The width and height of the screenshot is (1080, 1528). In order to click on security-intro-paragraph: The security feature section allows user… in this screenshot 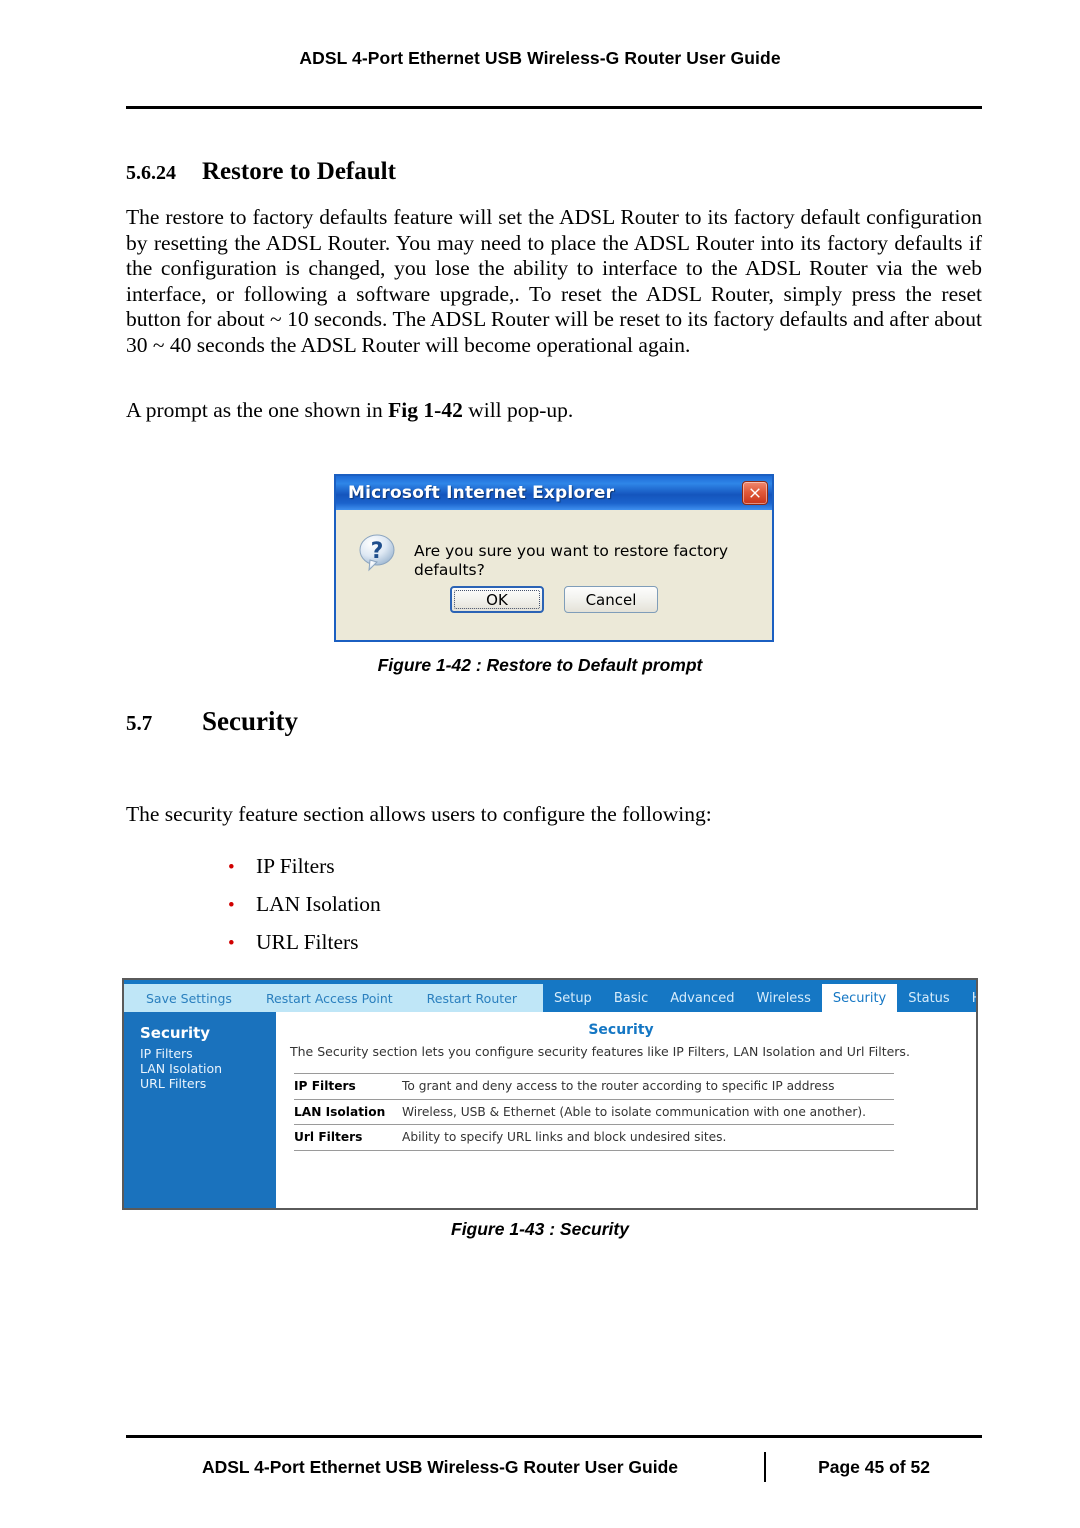, I will do `click(419, 814)`.